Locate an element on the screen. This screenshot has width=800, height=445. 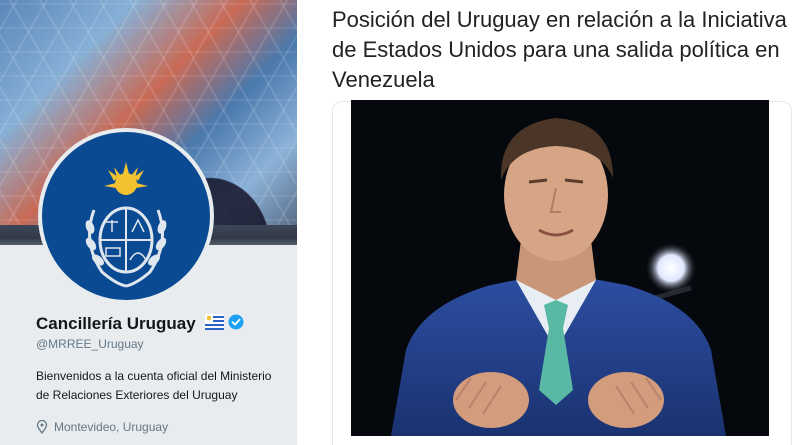
display-name: Cancillería Uruguay is located at coordinates (116, 324).